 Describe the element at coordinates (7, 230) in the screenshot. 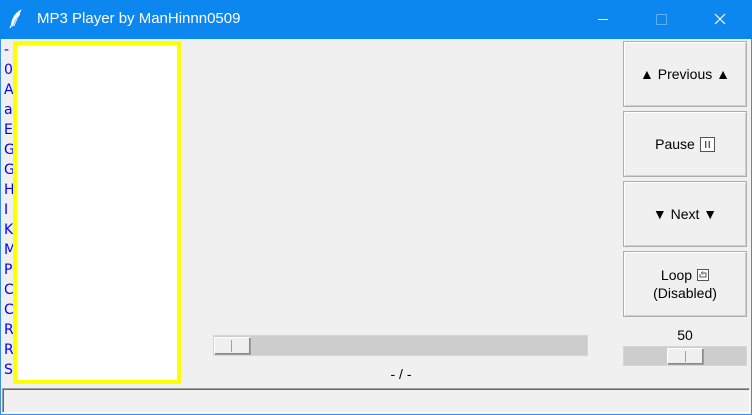

I see `letter-index-item: K` at that location.